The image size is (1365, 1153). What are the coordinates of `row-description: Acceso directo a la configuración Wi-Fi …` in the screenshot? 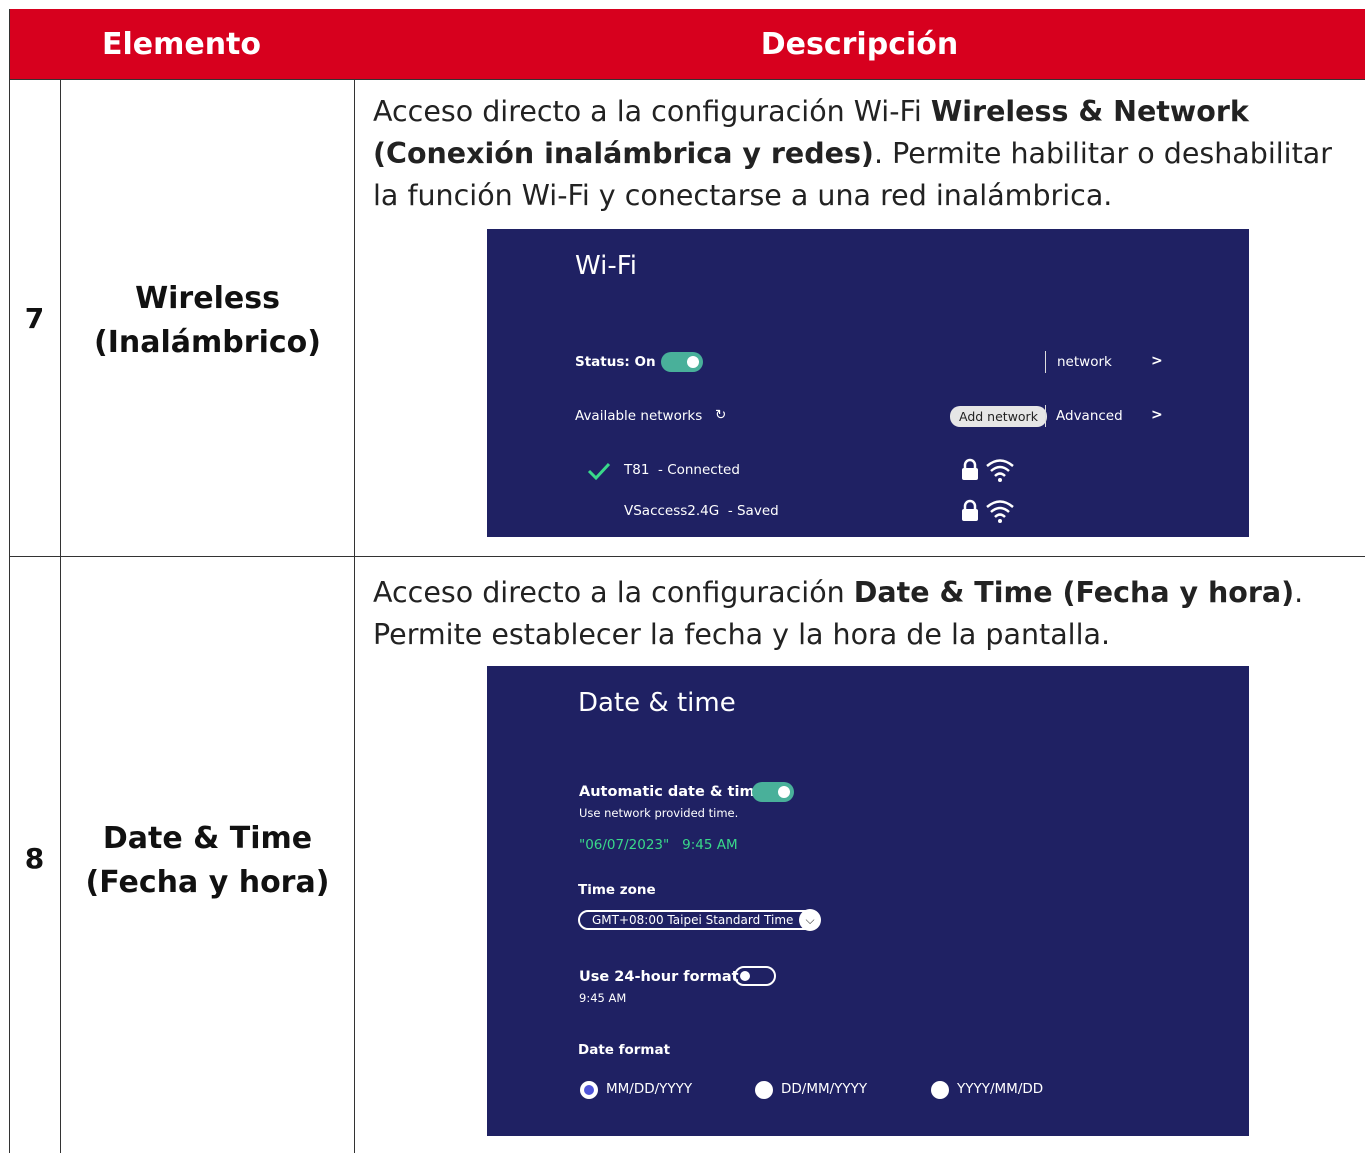 It's located at (868, 154).